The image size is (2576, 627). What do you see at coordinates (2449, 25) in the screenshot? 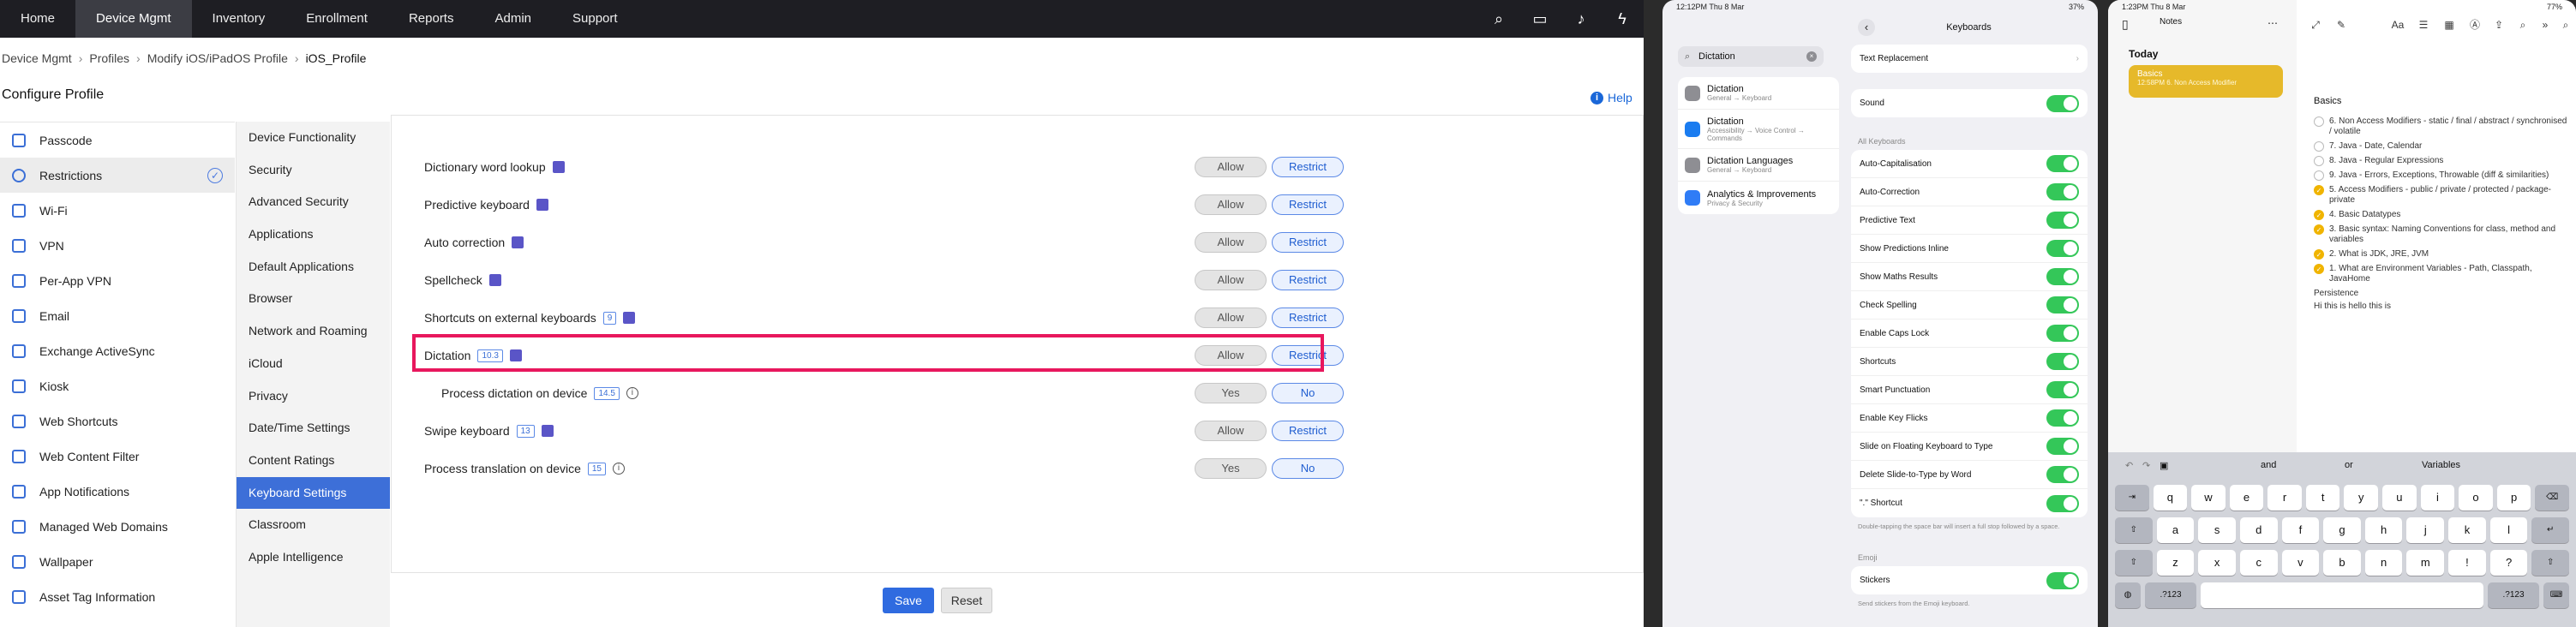
I see `table-icon: ▦` at bounding box center [2449, 25].